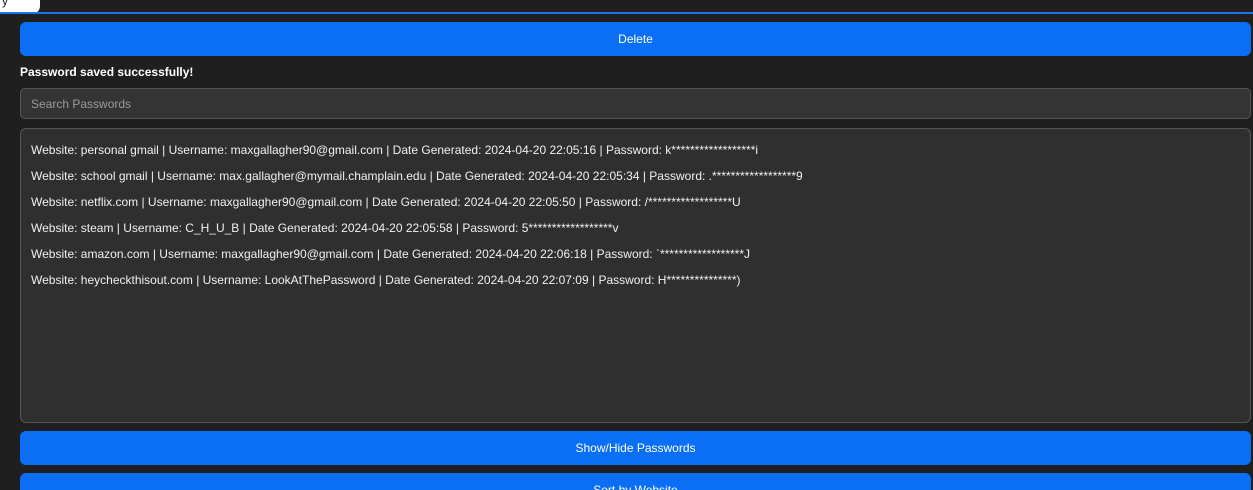 The width and height of the screenshot is (1253, 490). I want to click on window-title-text: y, so click(5, 4).